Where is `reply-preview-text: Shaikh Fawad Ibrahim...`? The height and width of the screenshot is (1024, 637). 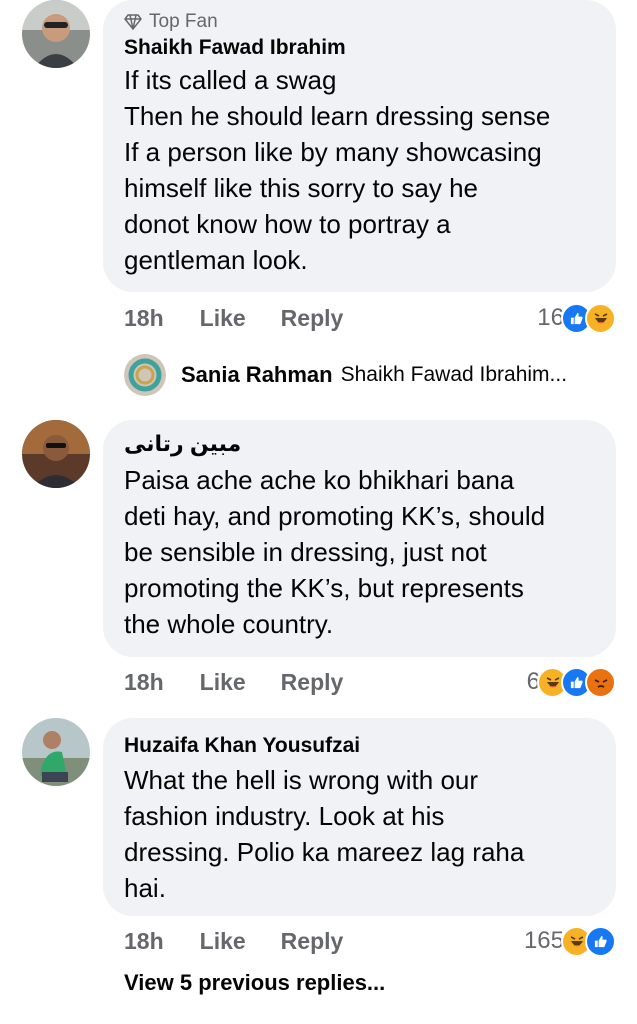
reply-preview-text: Shaikh Fawad Ibrahim... is located at coordinates (454, 374).